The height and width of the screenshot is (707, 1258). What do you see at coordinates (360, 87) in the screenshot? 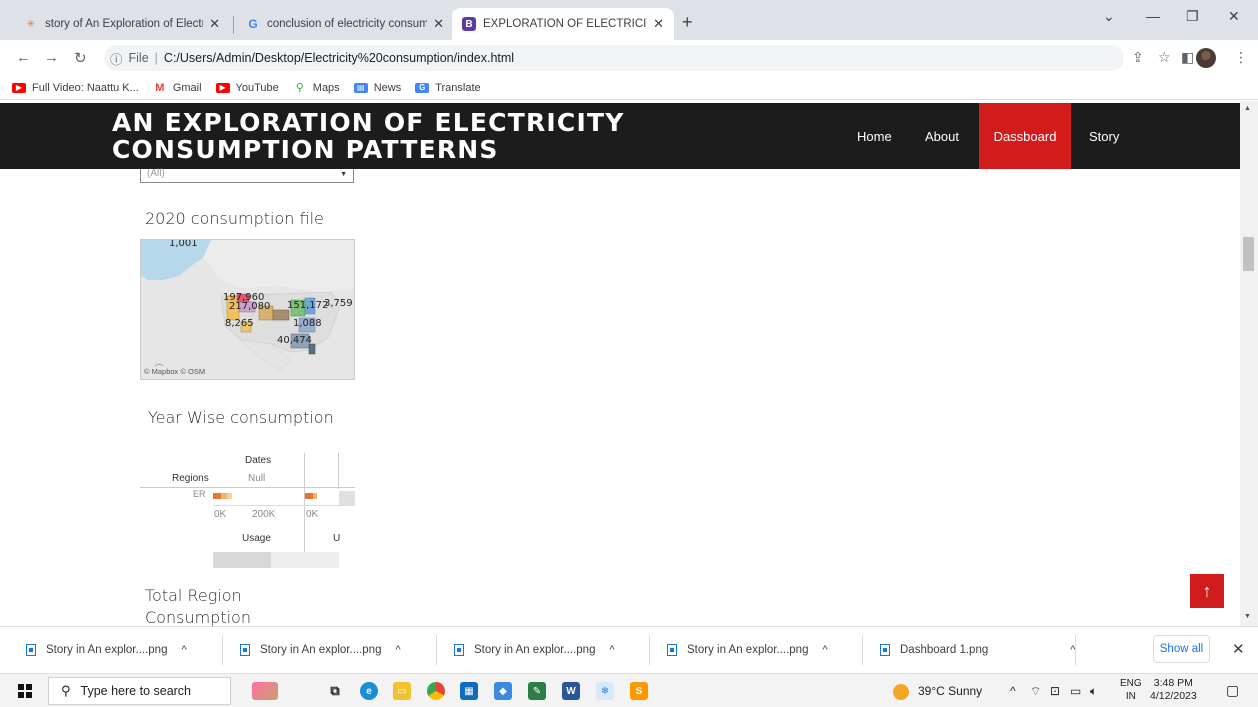
I see `news-icon: ▤` at bounding box center [360, 87].